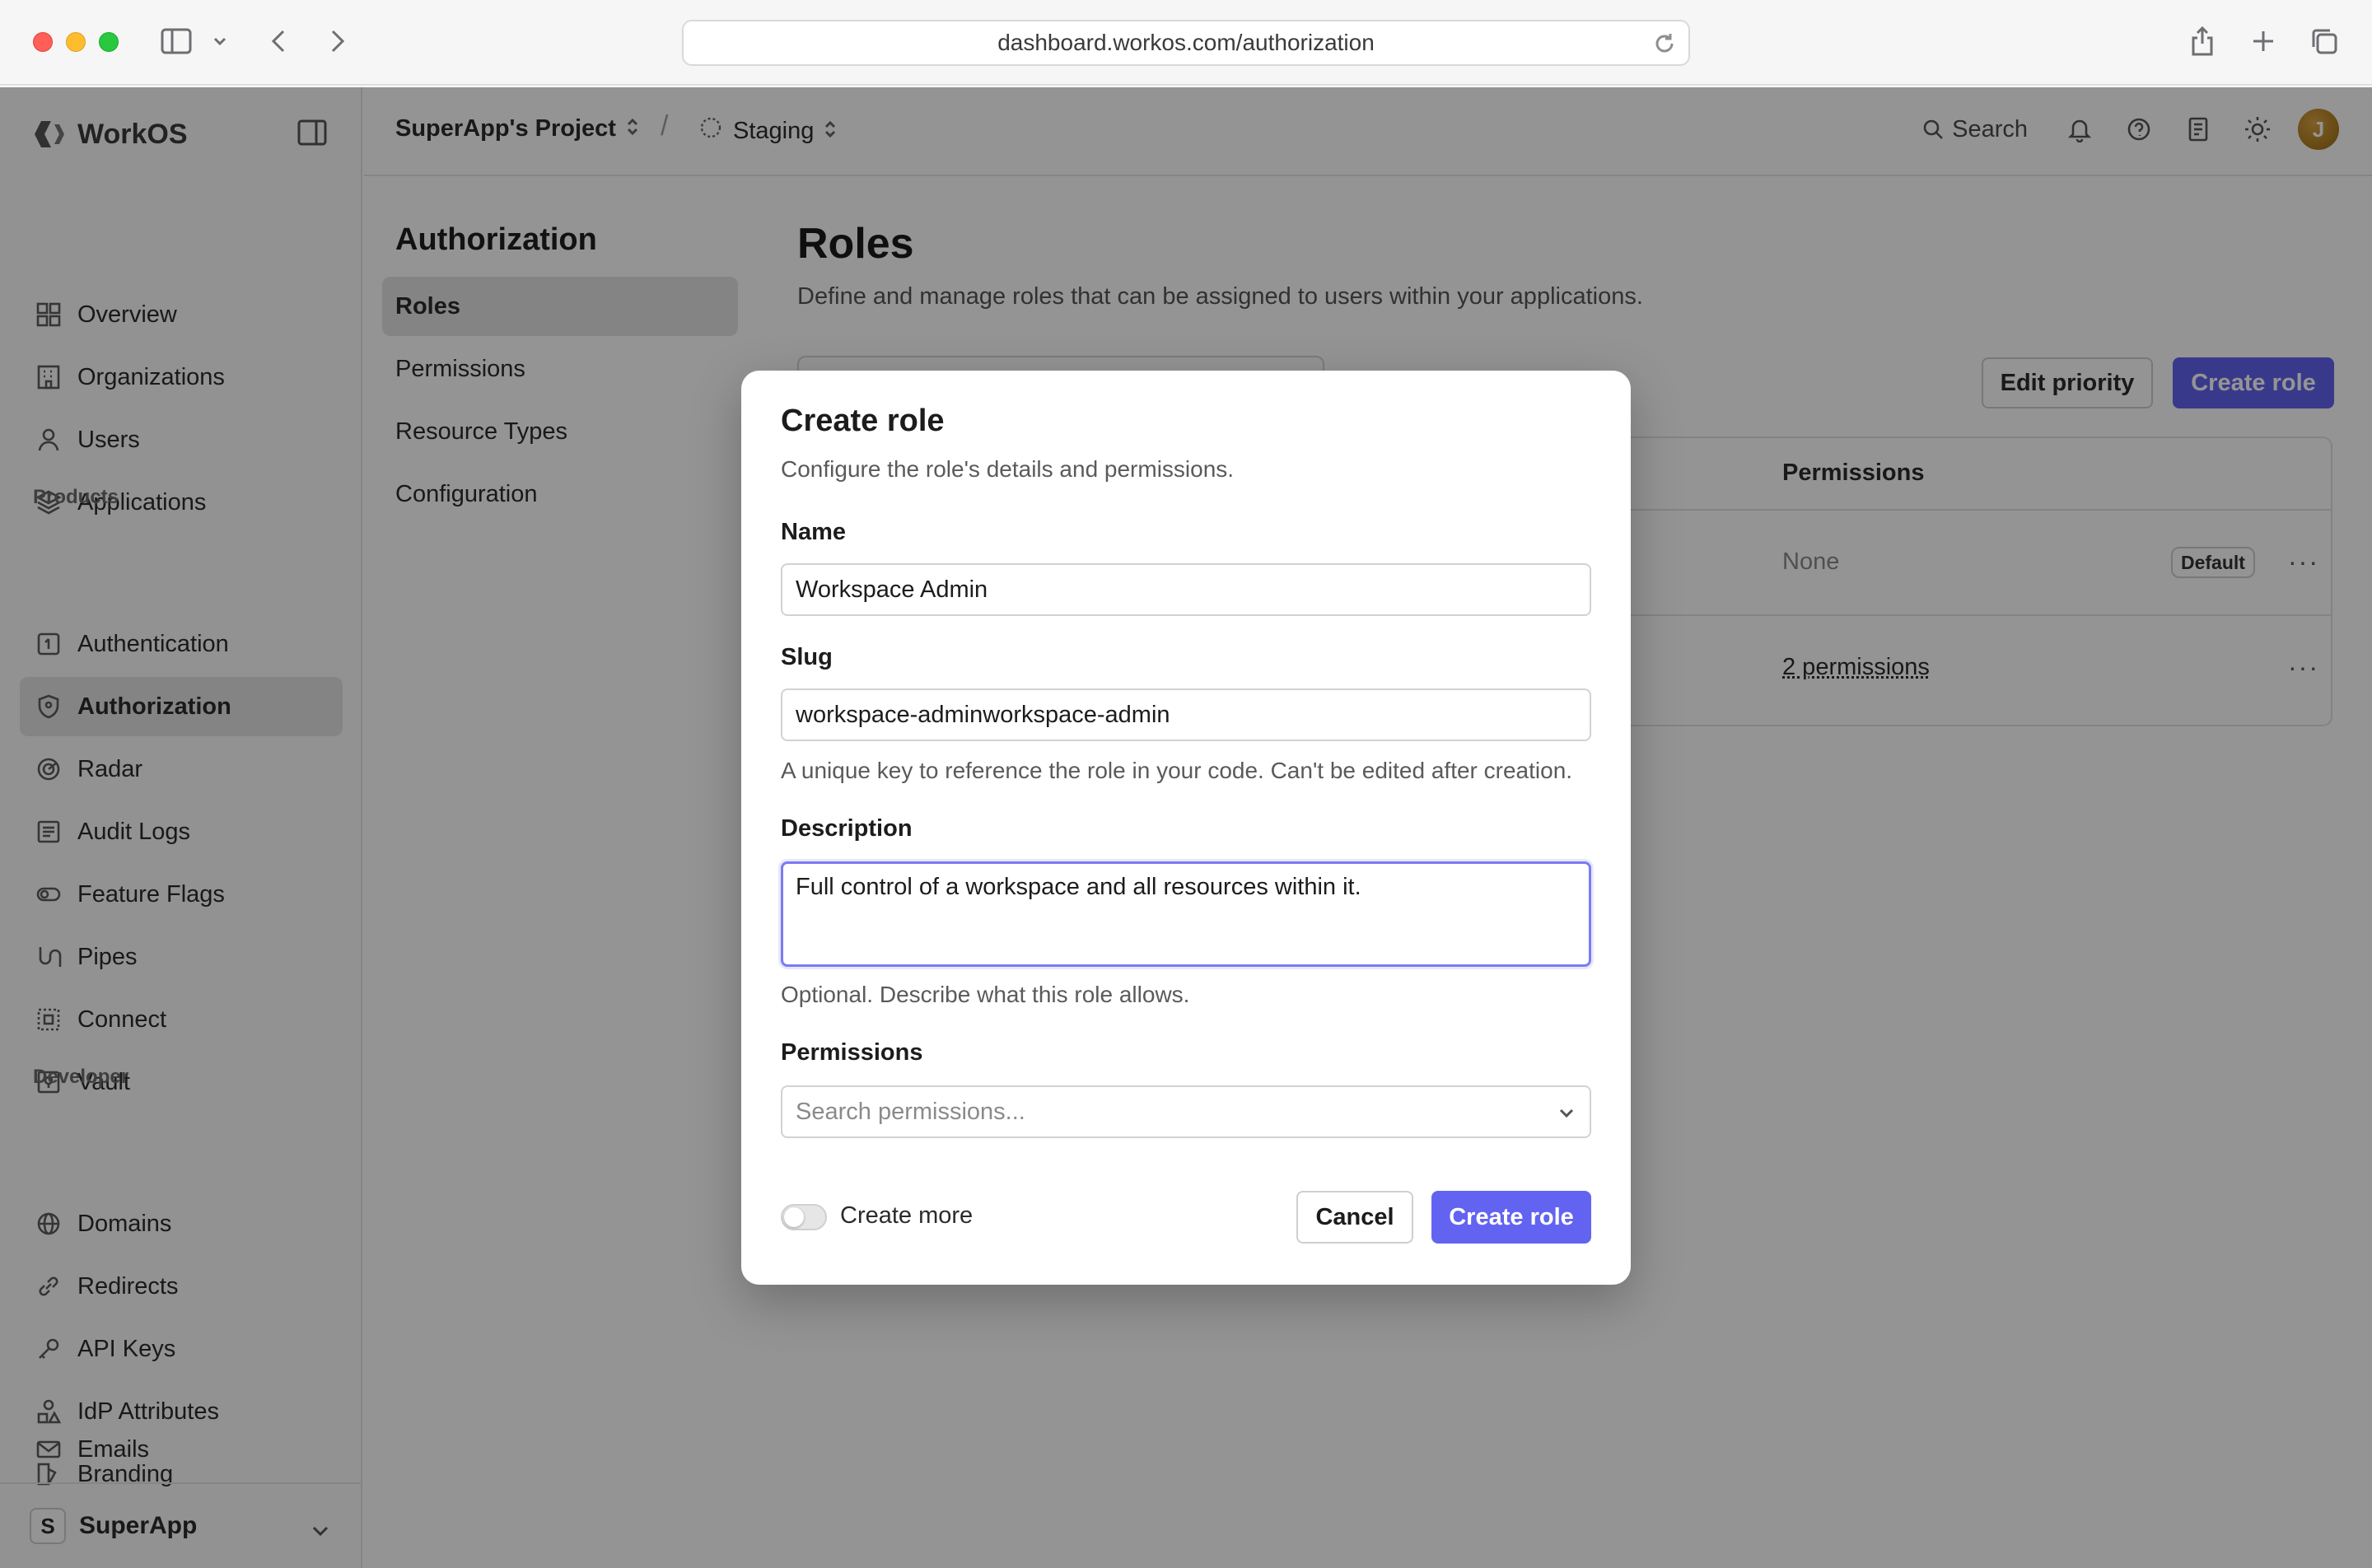 This screenshot has width=2372, height=1568. I want to click on share-icon, so click(2202, 41).